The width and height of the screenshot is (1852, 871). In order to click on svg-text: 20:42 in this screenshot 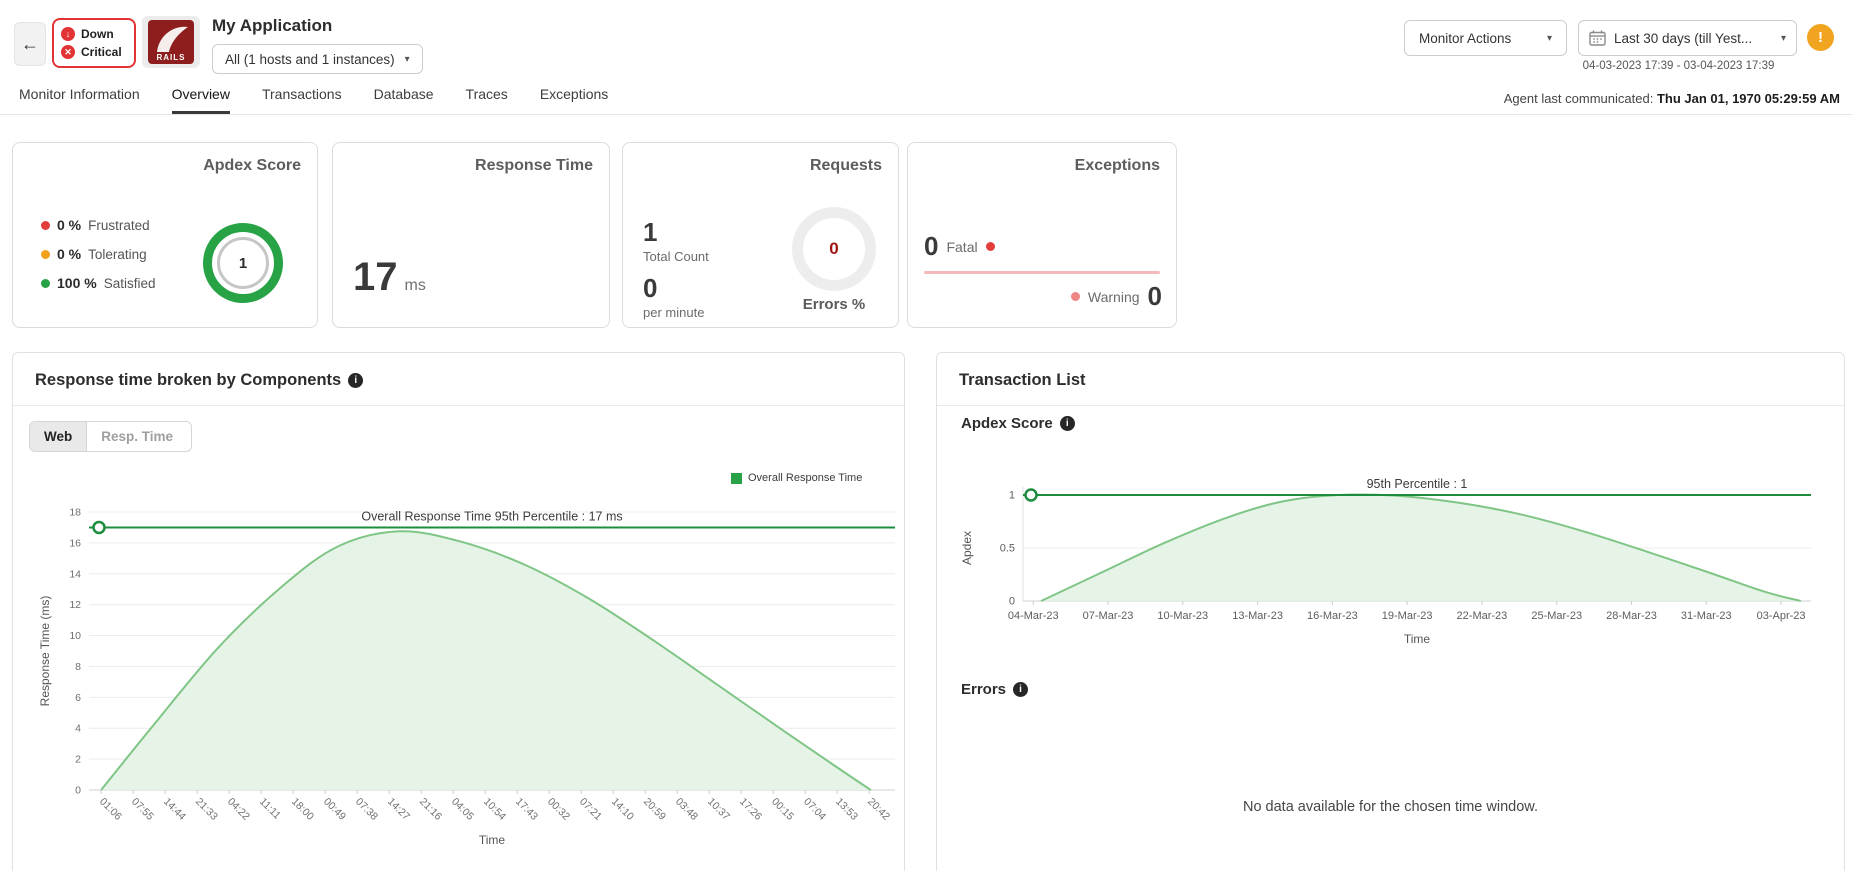, I will do `click(878, 809)`.